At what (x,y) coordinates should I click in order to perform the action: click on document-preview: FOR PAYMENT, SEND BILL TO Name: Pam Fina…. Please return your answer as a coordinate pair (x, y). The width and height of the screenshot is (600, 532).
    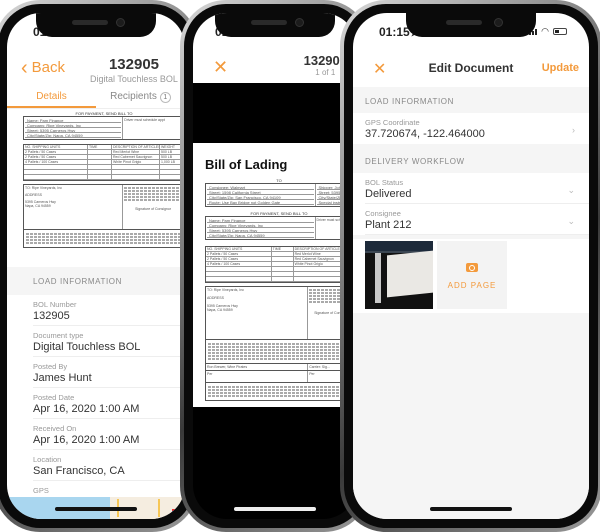
    Looking at the image, I should click on (104, 187).